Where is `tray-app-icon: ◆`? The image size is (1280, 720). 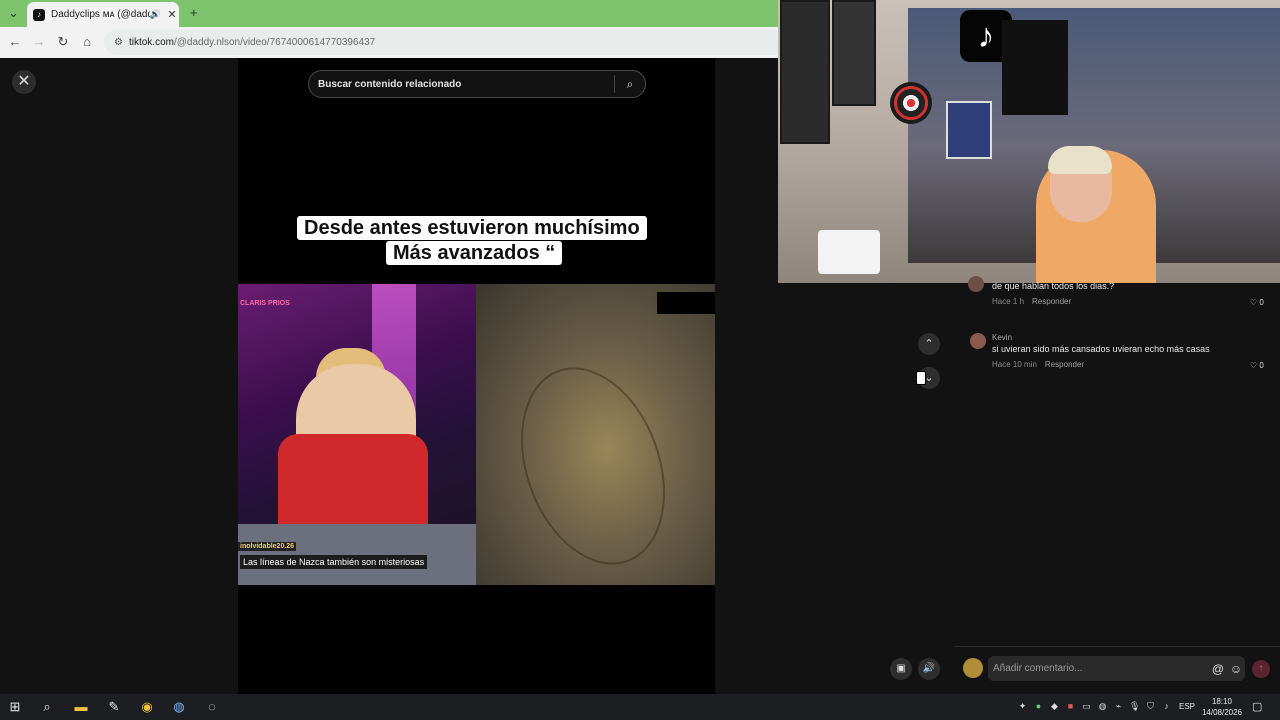 tray-app-icon: ◆ is located at coordinates (1054, 706).